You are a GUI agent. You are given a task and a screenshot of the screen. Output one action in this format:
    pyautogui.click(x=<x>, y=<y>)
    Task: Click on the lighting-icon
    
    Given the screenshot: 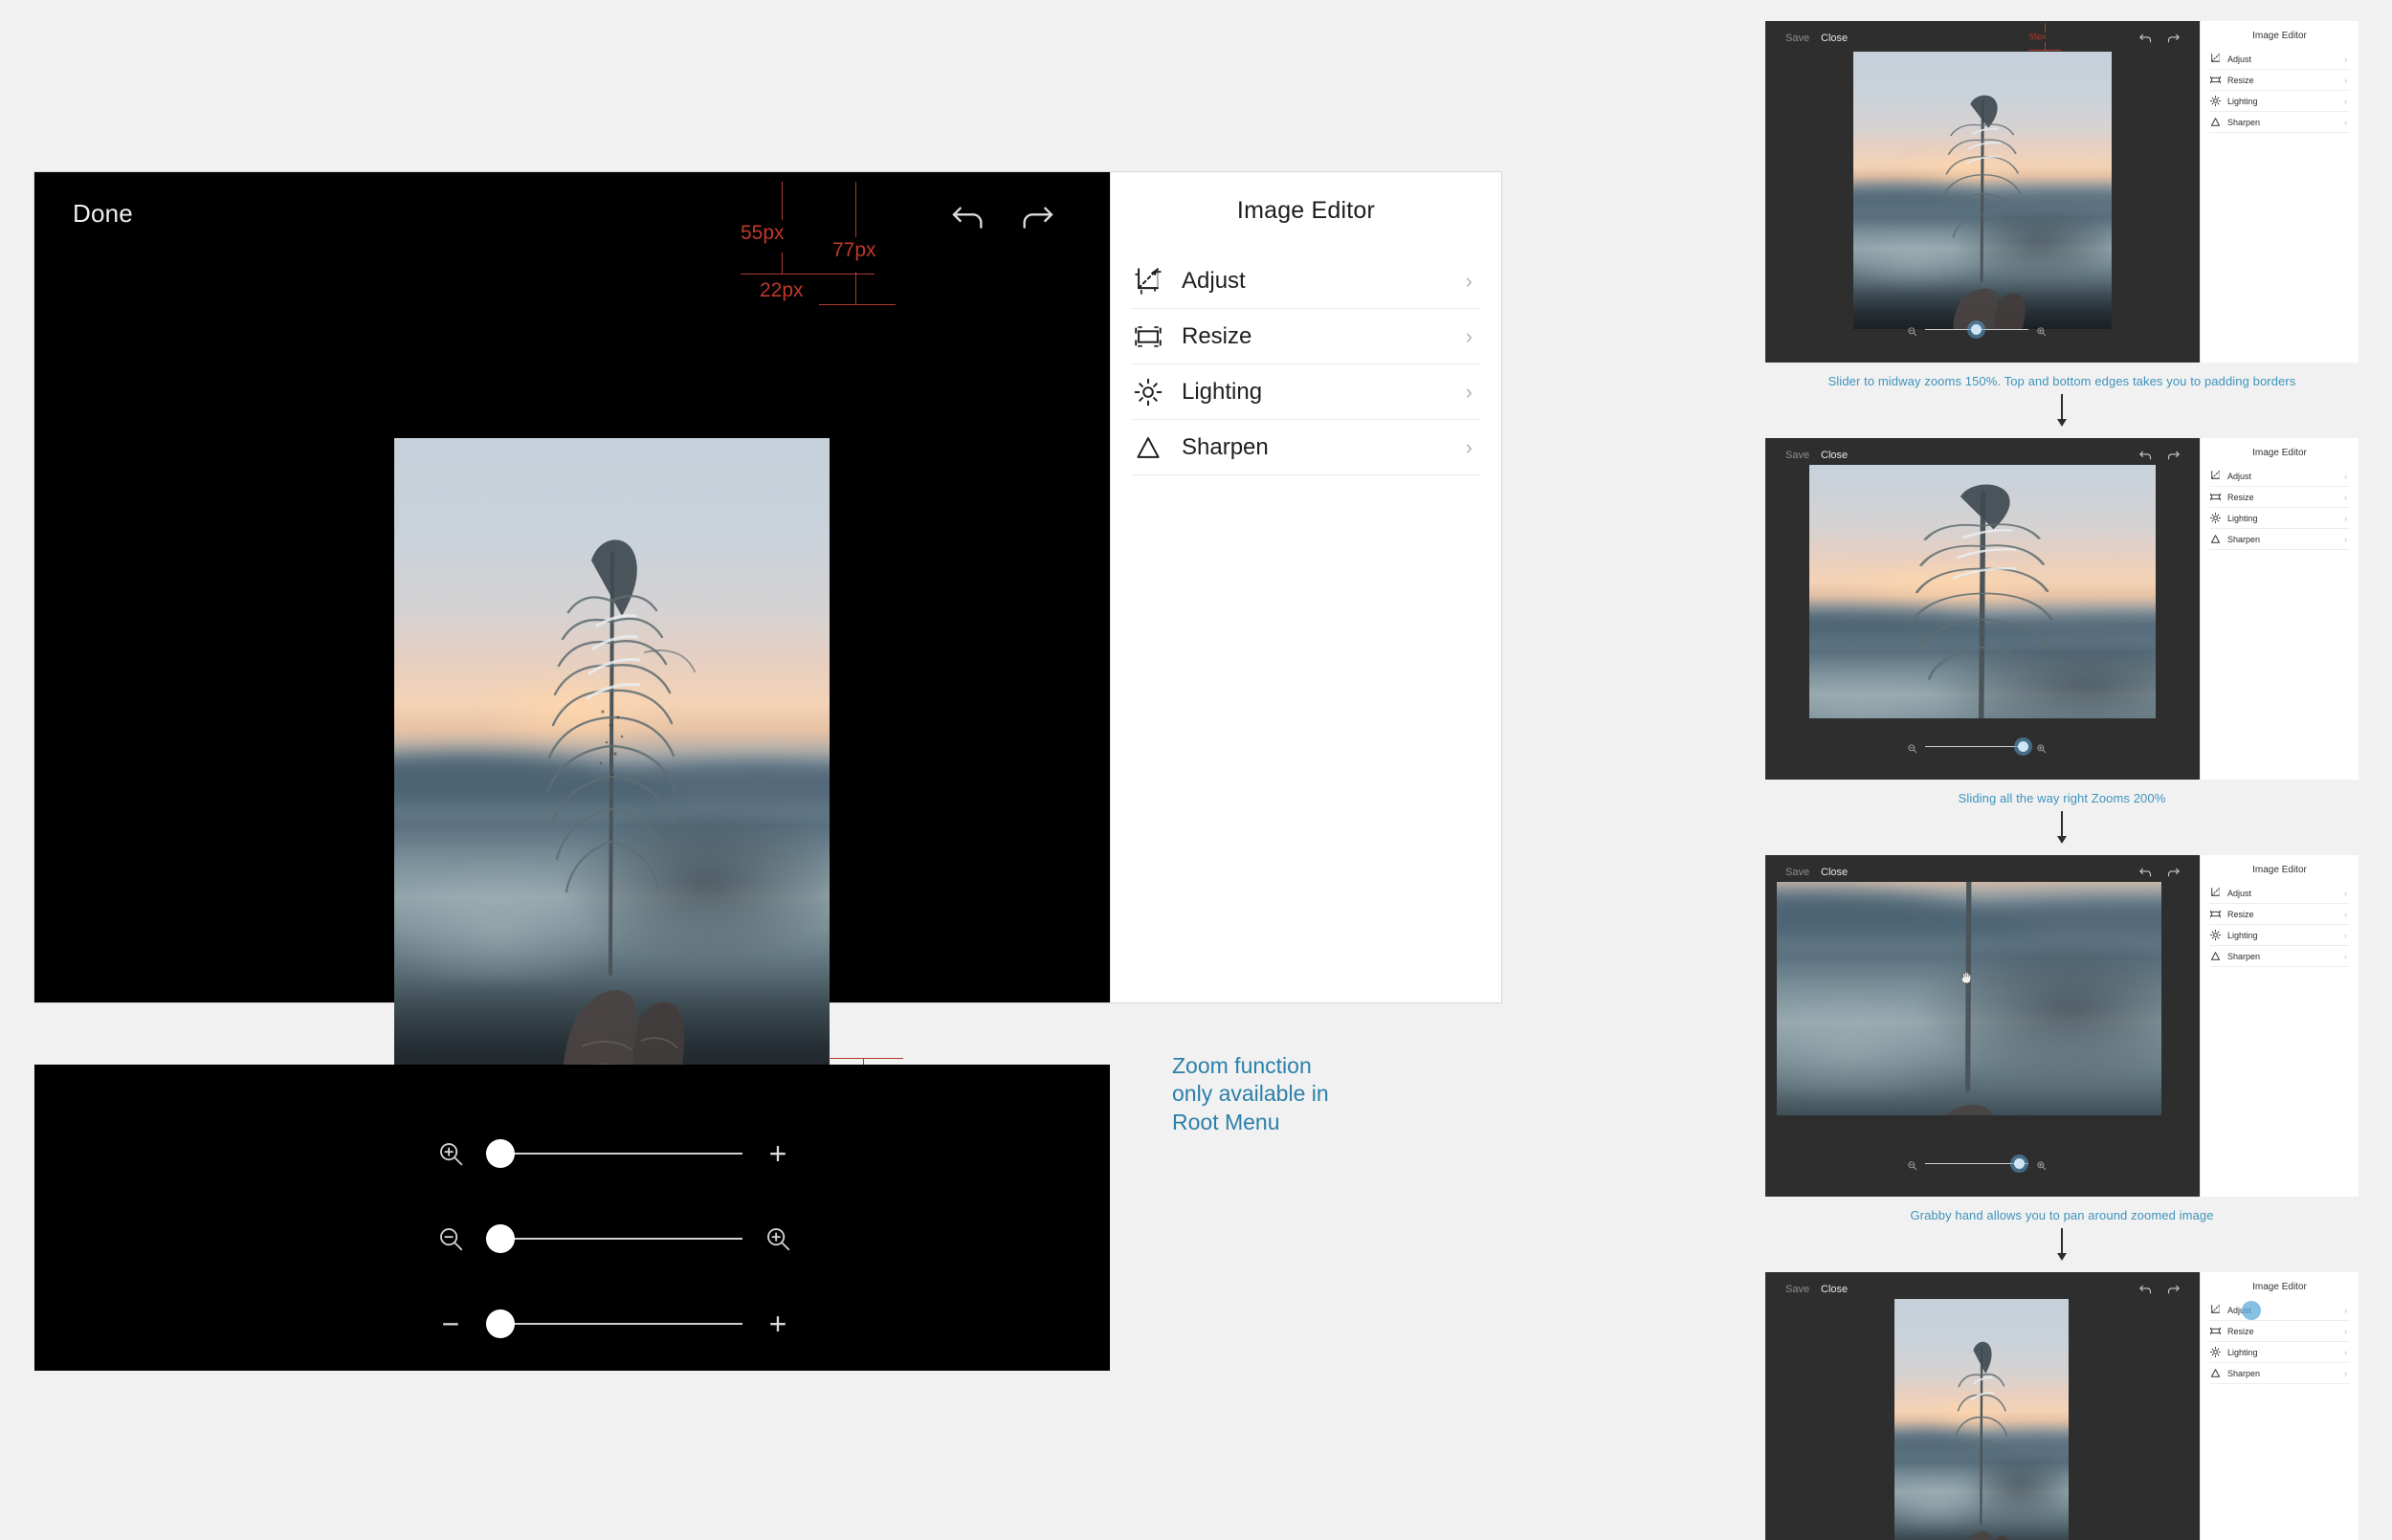 What is the action you would take?
    pyautogui.click(x=2216, y=518)
    